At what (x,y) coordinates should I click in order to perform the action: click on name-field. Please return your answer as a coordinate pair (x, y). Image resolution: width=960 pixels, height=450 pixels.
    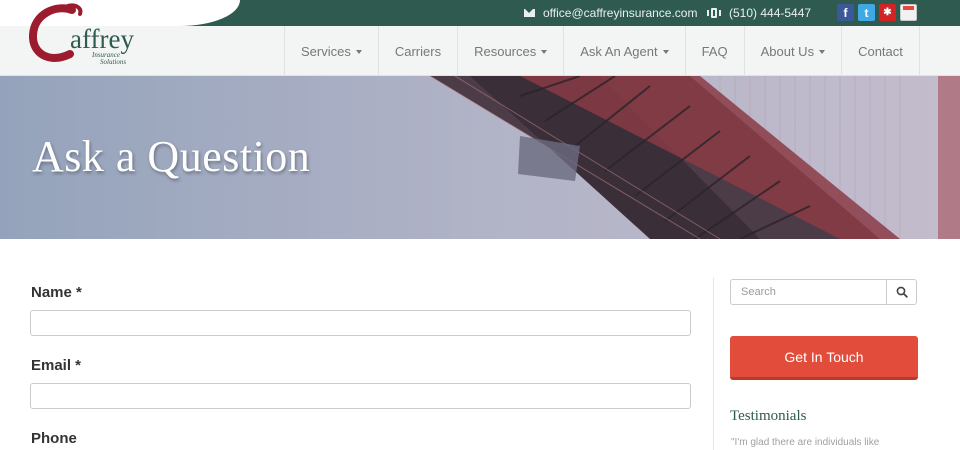
    Looking at the image, I should click on (360, 323).